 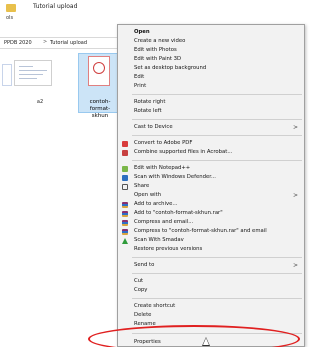 What do you see at coordinates (212, 168) in the screenshot?
I see `menu-item-edit-notepadpp: Edit with Notepad++` at bounding box center [212, 168].